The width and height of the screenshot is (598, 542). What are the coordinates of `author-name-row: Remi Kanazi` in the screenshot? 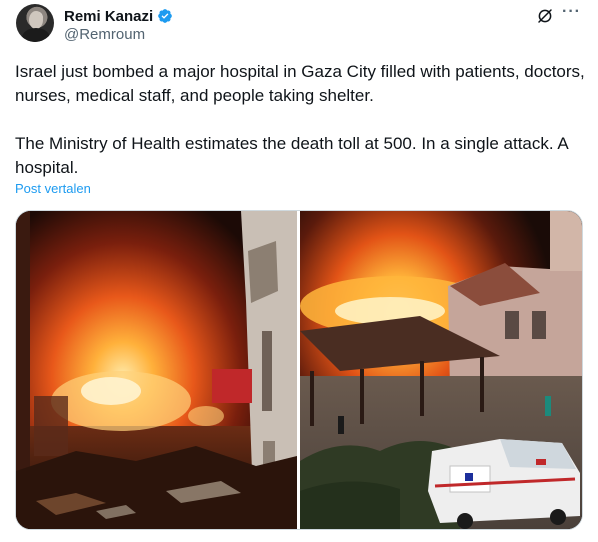 It's located at (118, 16).